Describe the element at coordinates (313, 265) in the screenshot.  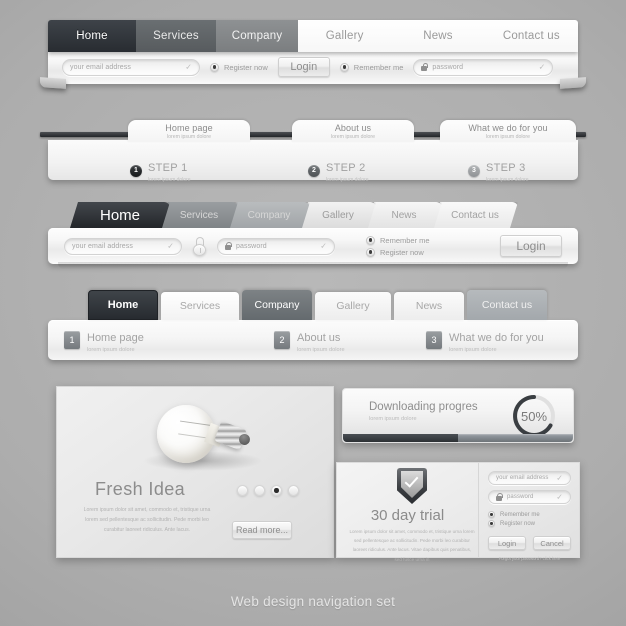
I see `bar-shadow` at that location.